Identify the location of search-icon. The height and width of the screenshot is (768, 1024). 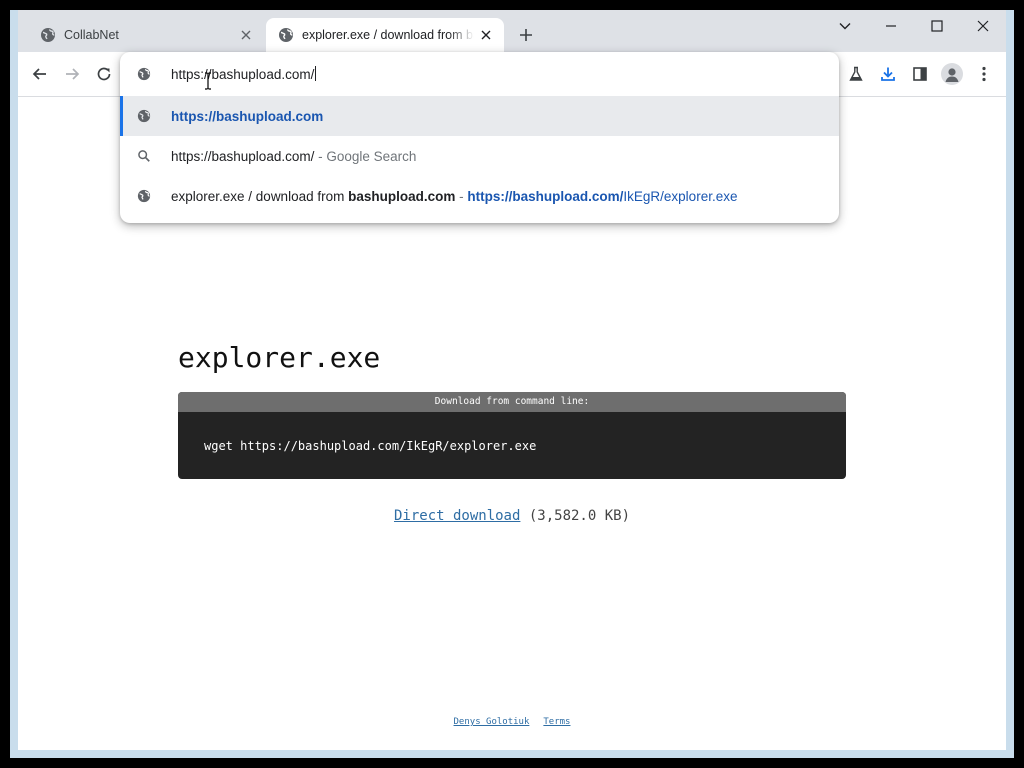
(144, 156).